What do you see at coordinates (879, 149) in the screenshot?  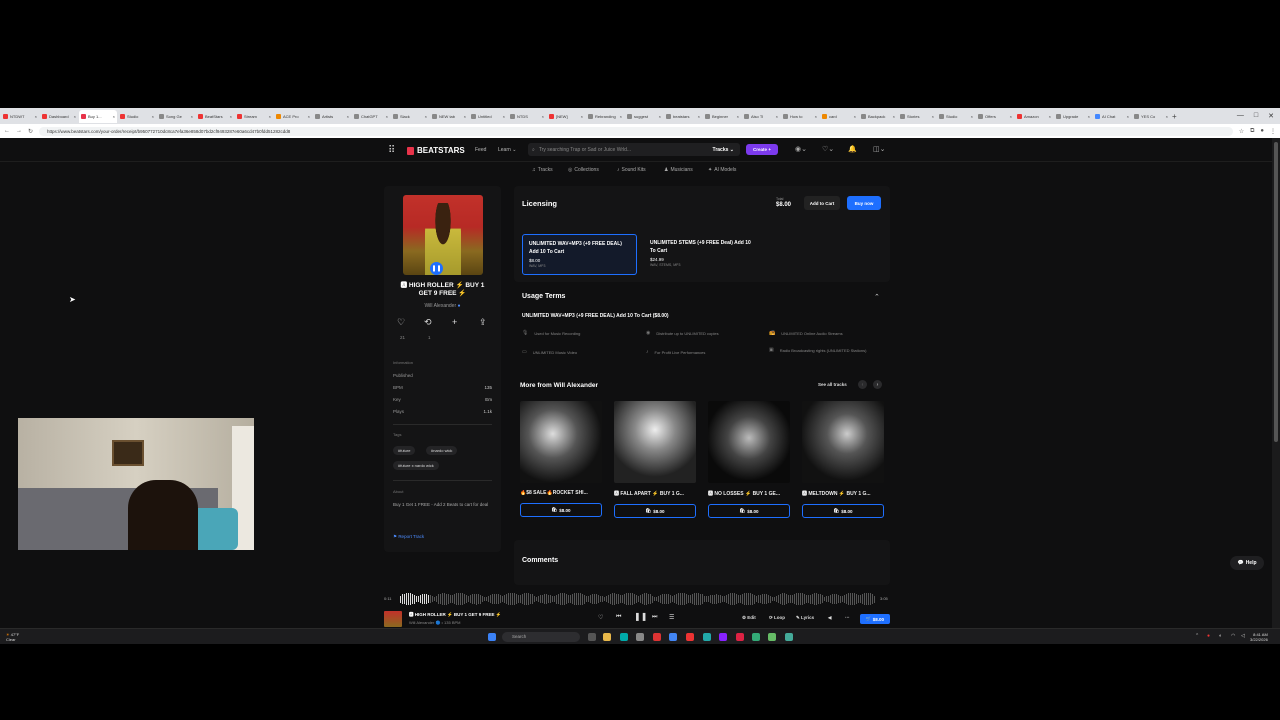 I see `cart-icon: ◫⌄` at bounding box center [879, 149].